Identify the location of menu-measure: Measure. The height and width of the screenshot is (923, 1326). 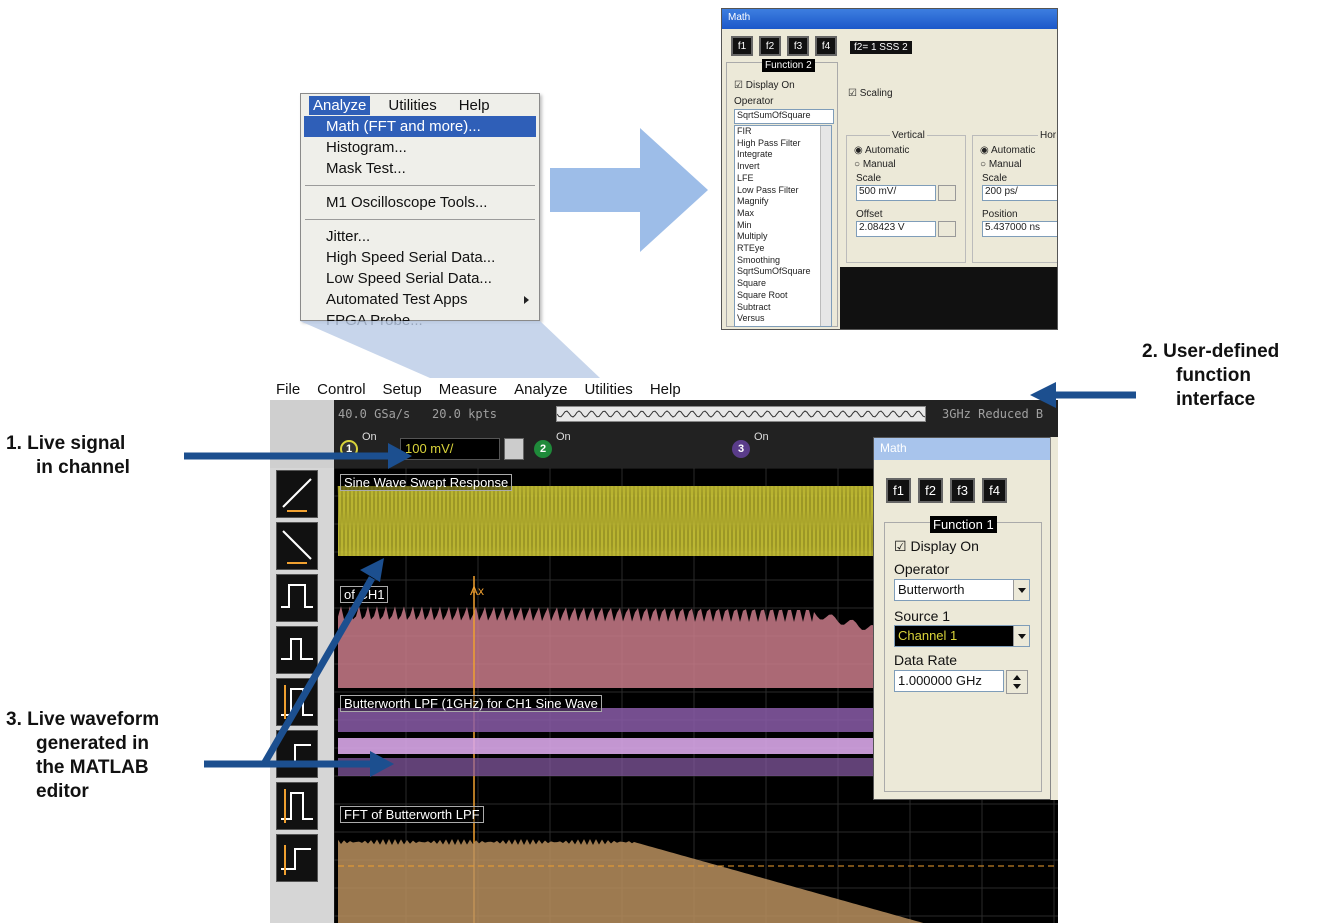
(468, 389).